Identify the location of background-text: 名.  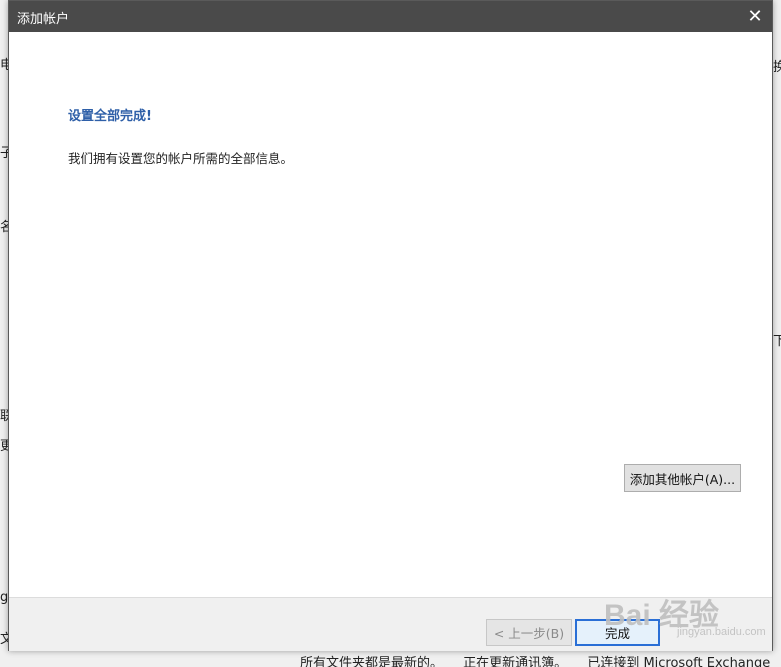
(4, 227).